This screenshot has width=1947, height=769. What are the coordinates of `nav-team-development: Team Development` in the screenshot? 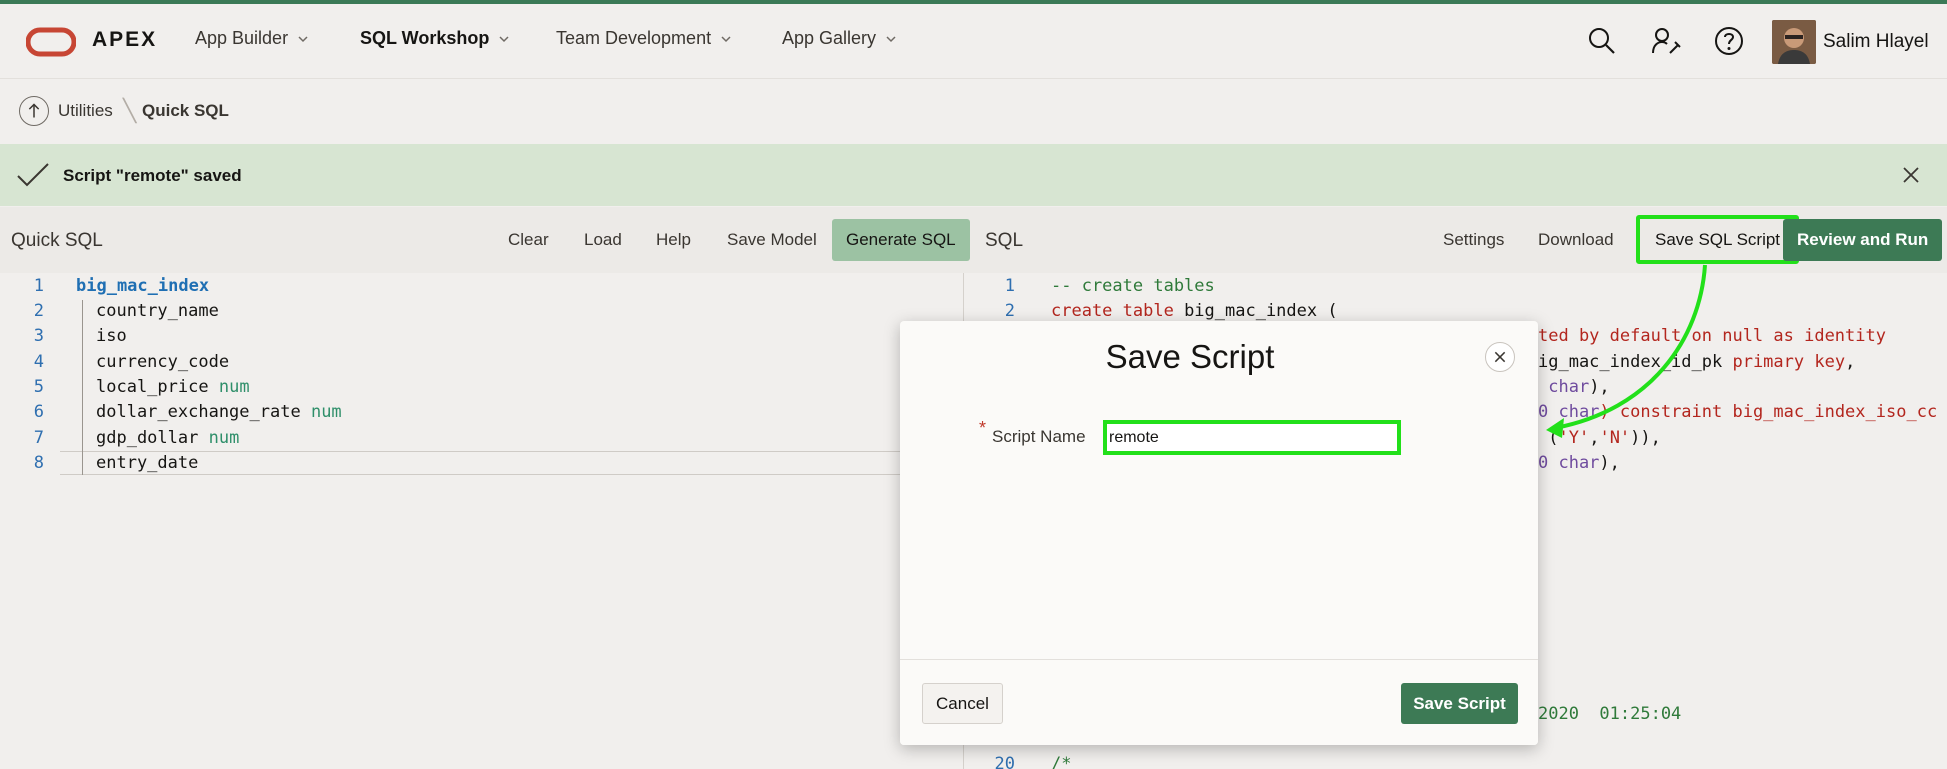 It's located at (643, 38).